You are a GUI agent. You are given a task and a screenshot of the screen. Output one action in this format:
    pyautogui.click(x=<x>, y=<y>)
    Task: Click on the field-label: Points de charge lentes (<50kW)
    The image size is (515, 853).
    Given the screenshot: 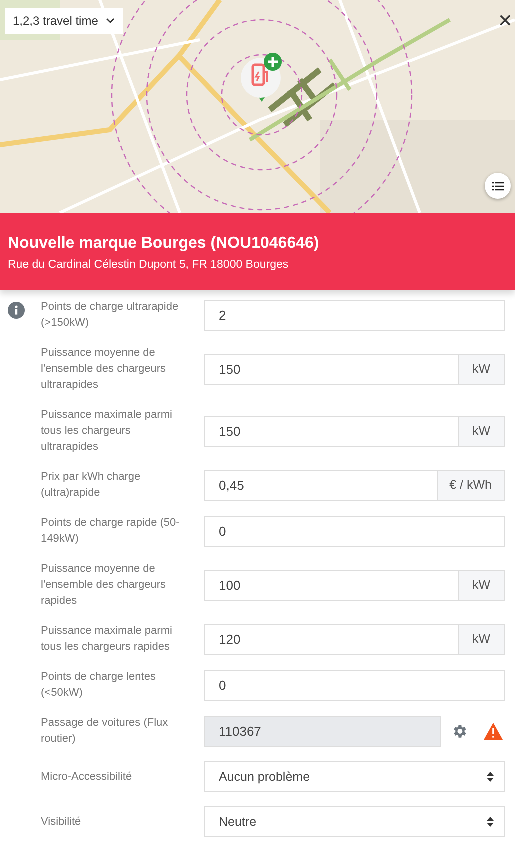 What is the action you would take?
    pyautogui.click(x=99, y=685)
    